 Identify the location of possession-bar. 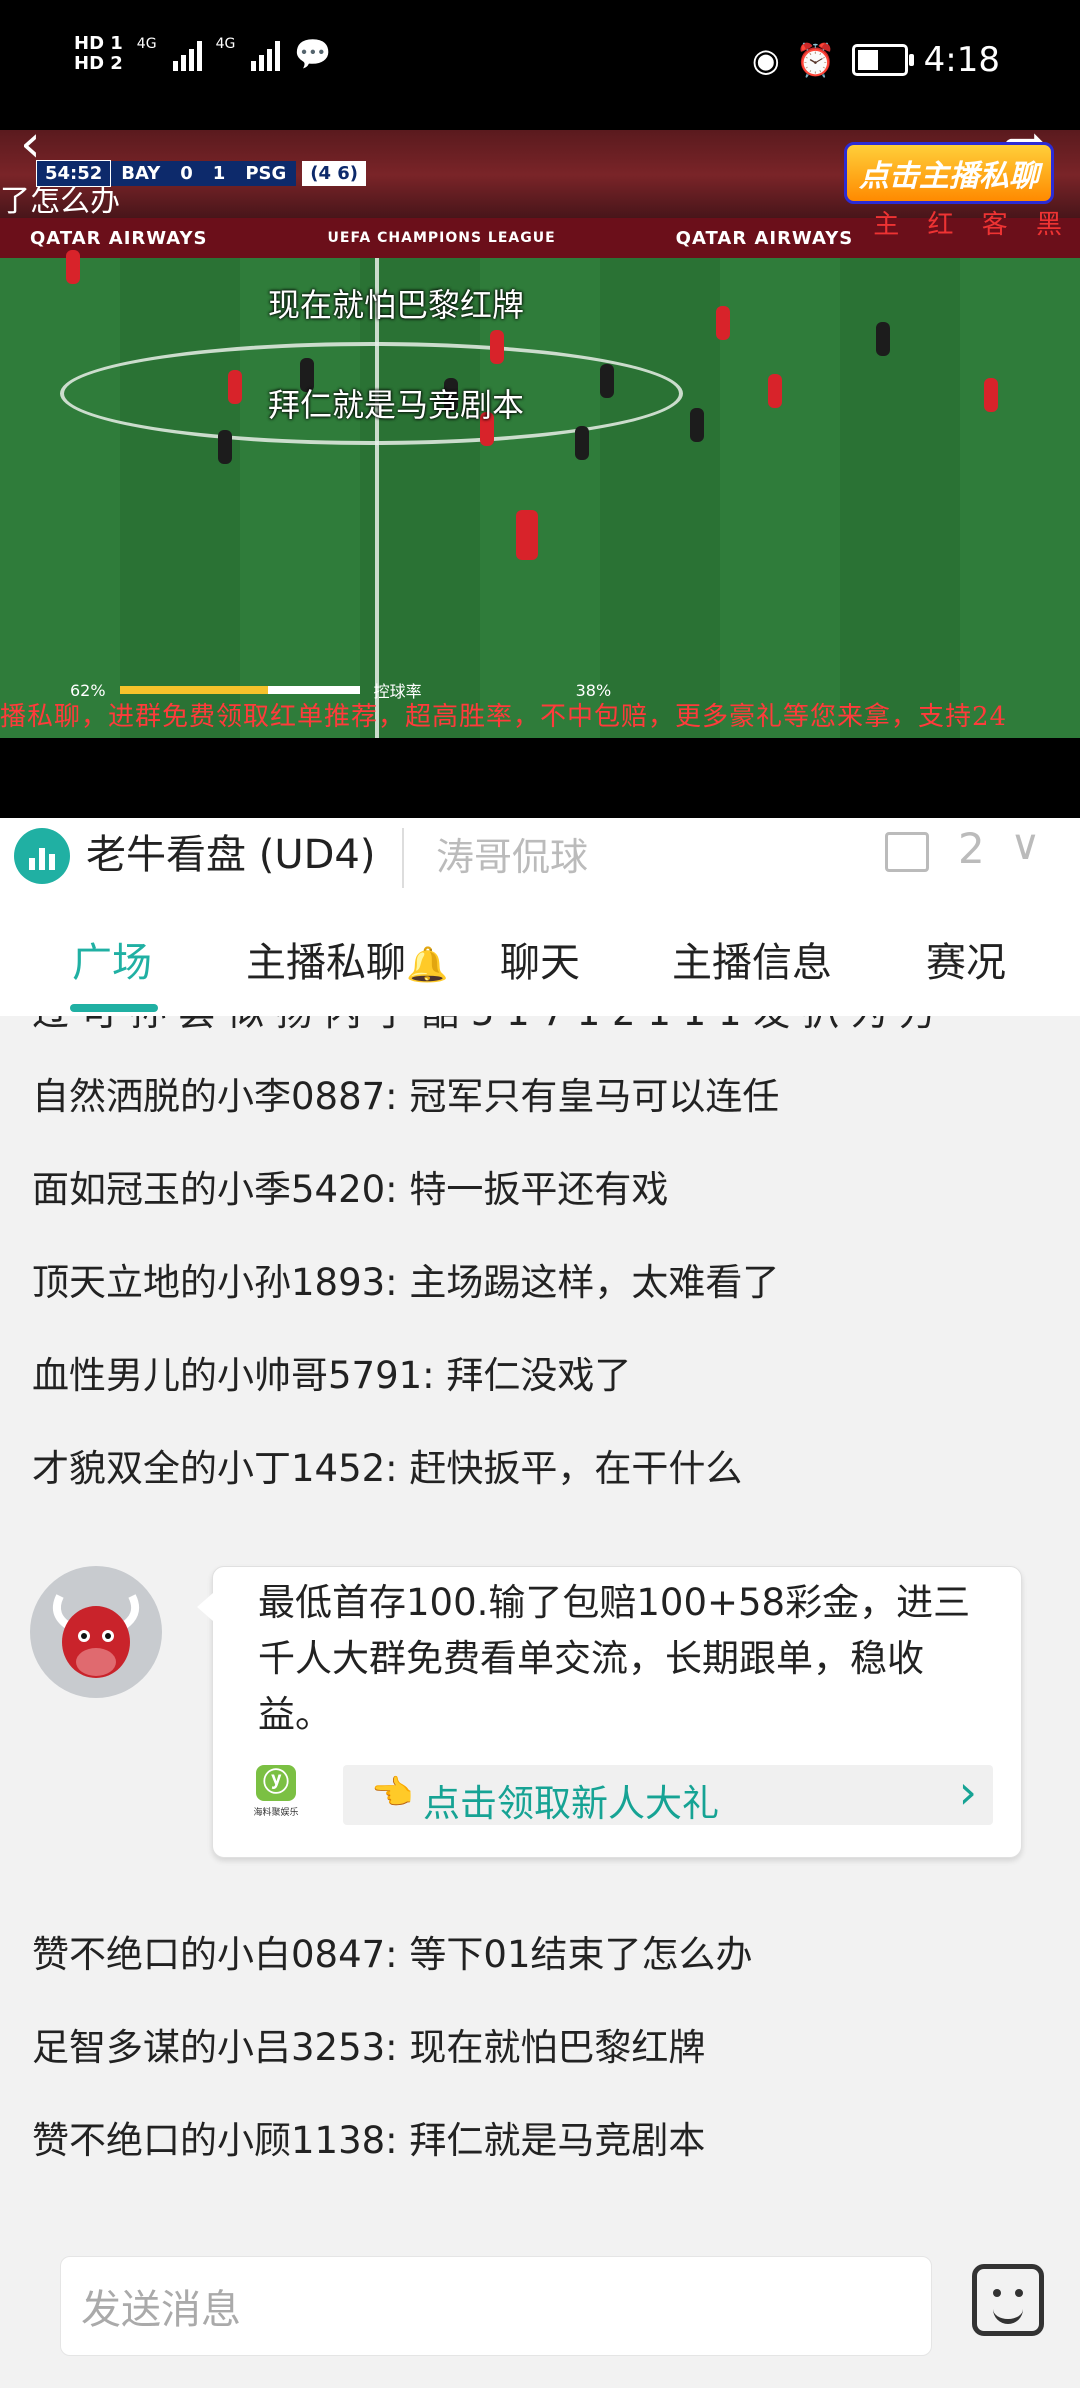
(239, 690).